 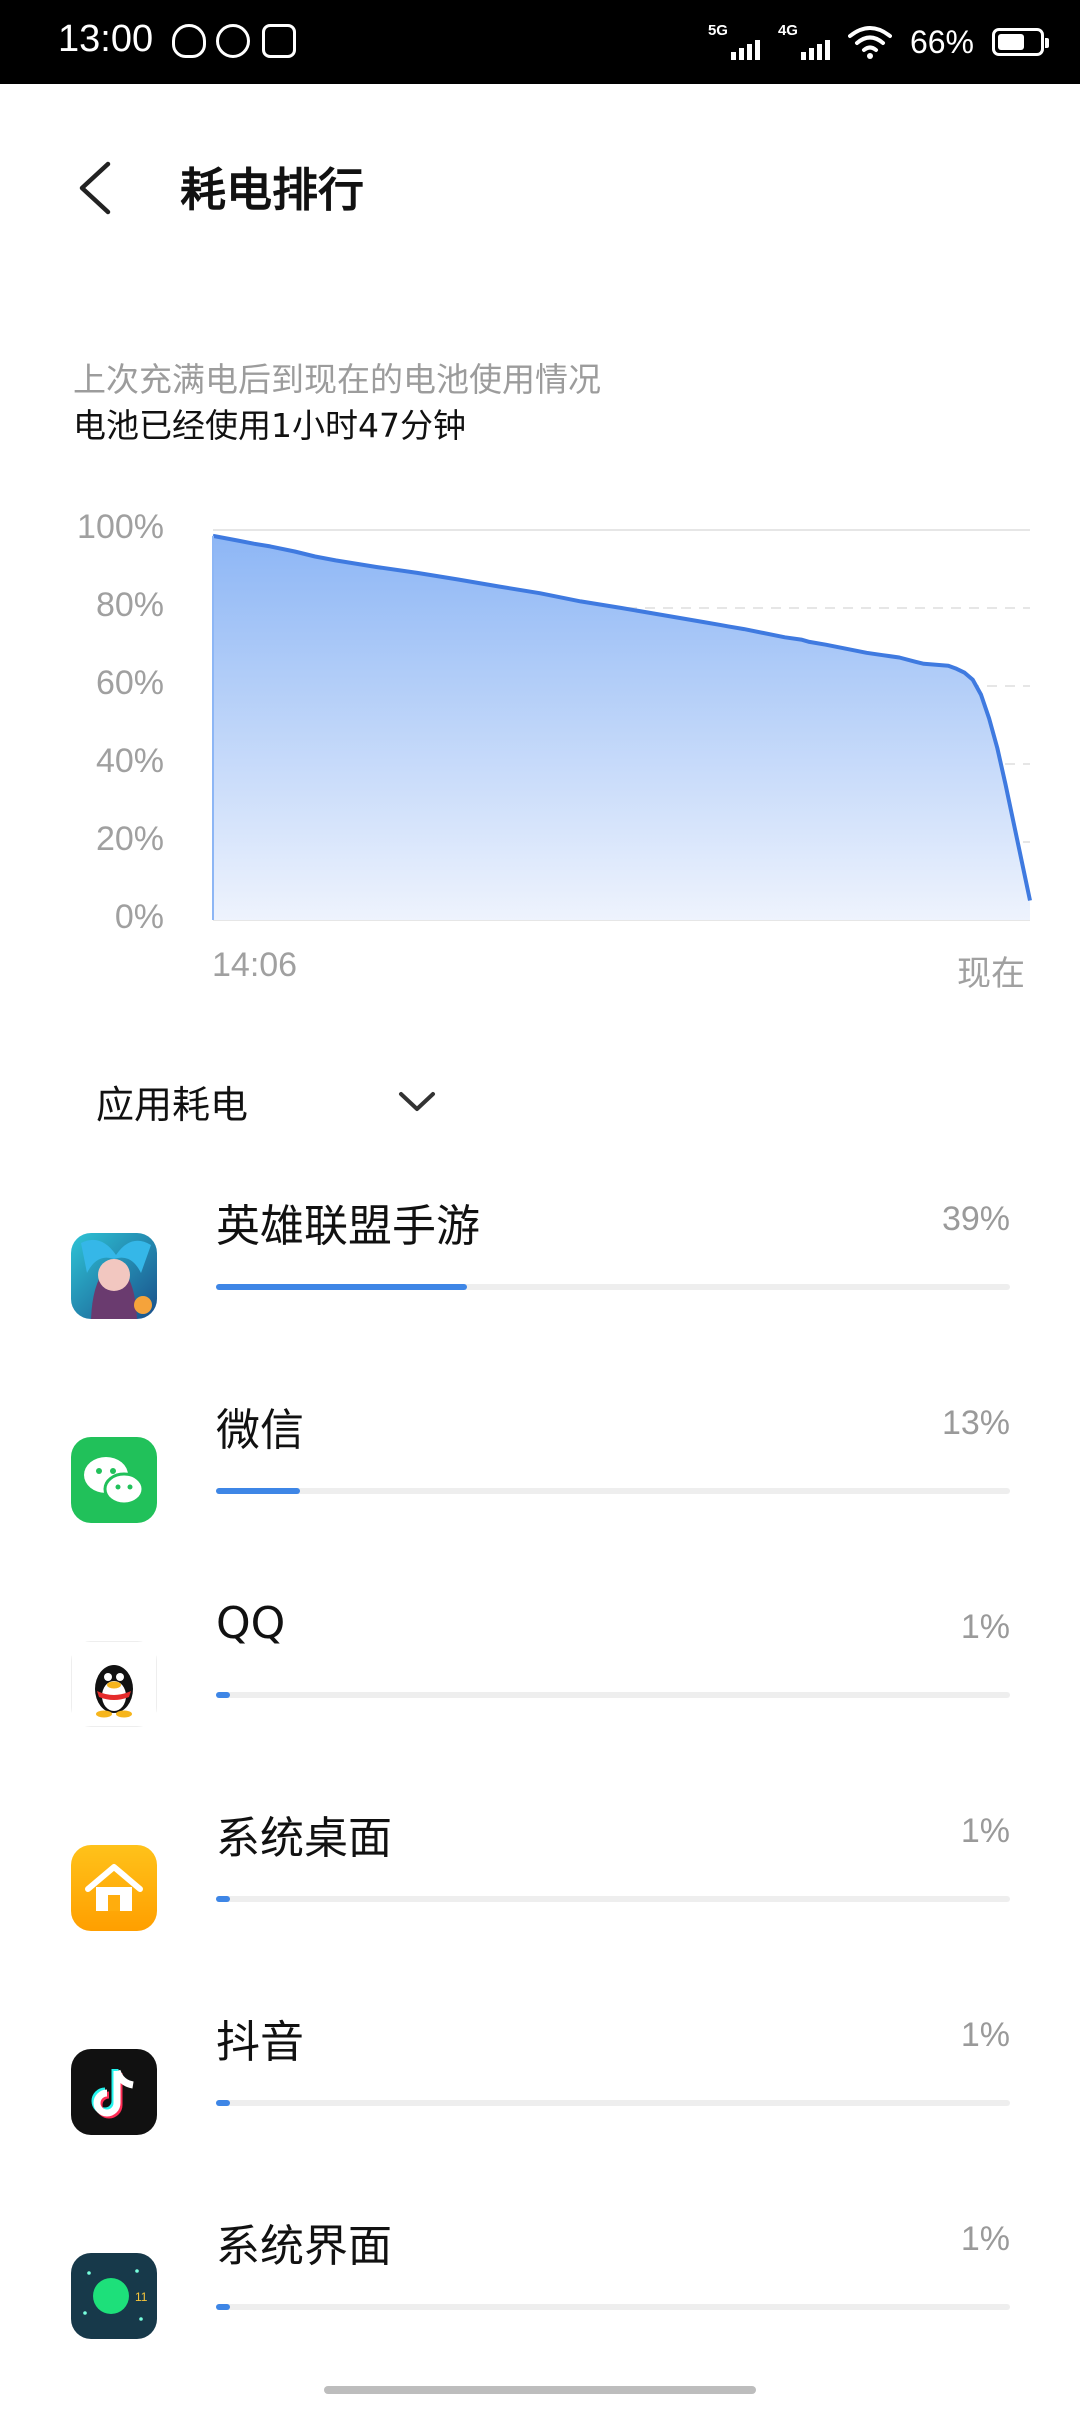 What do you see at coordinates (251, 1623) in the screenshot?
I see `app-name: QQ` at bounding box center [251, 1623].